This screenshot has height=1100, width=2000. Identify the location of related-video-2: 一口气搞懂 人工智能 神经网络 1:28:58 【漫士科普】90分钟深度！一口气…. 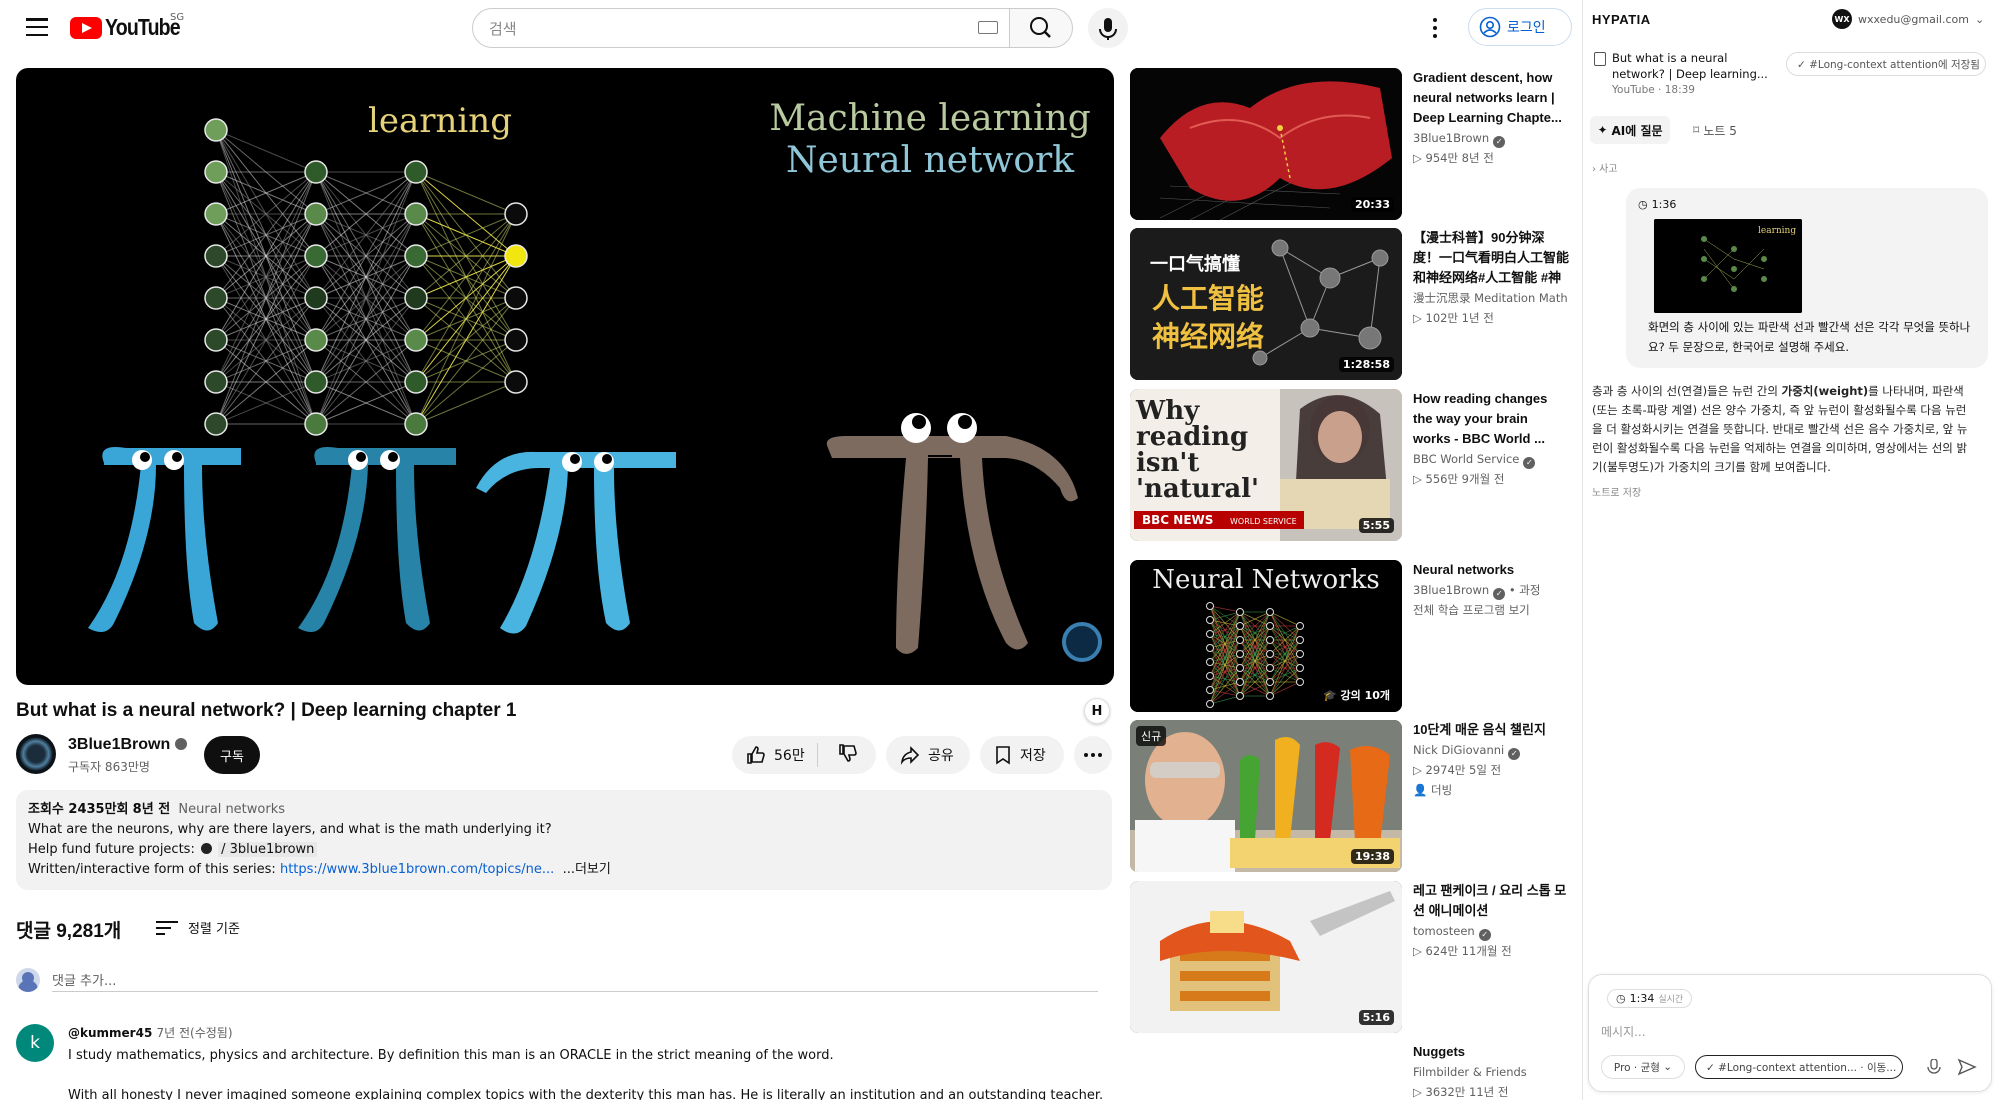
(1350, 304).